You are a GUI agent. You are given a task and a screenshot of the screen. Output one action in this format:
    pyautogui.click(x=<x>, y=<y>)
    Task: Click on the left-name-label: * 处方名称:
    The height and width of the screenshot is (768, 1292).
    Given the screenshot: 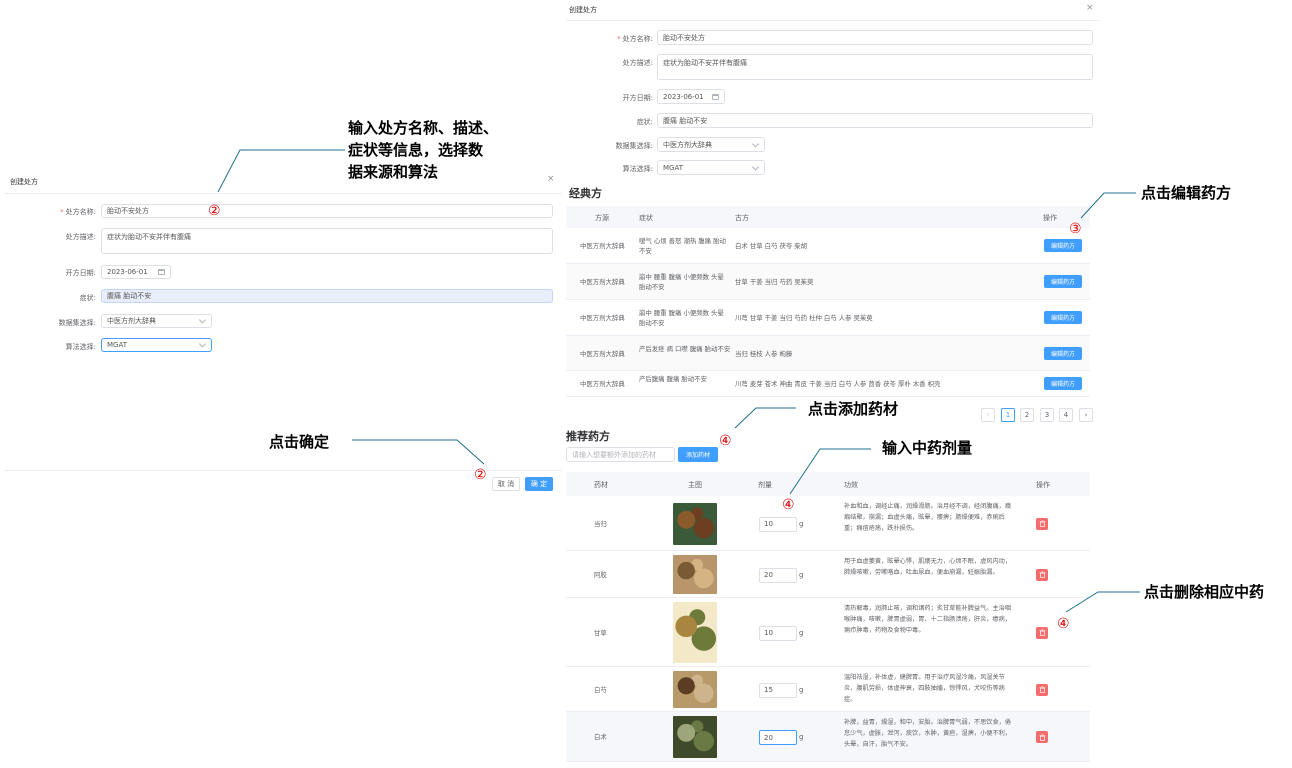 What is the action you would take?
    pyautogui.click(x=78, y=212)
    